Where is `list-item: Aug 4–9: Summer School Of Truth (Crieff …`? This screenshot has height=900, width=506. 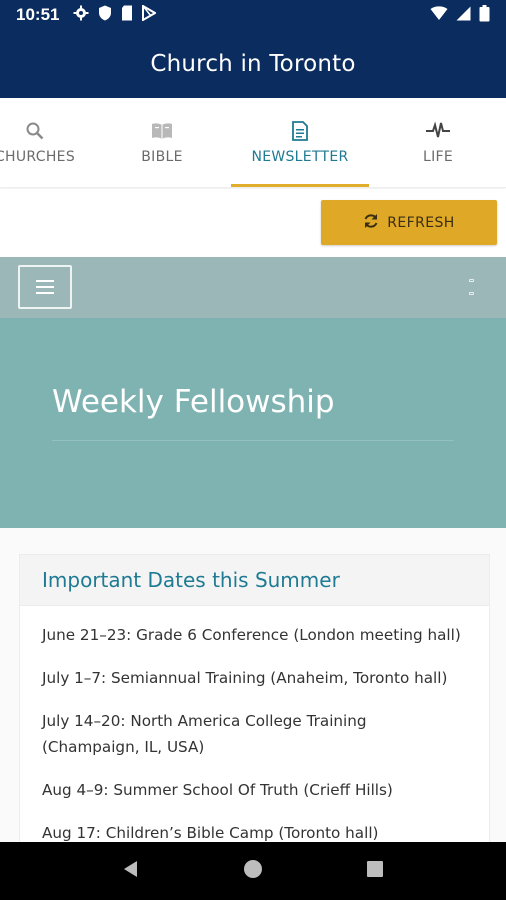 list-item: Aug 4–9: Summer School Of Truth (Crieff … is located at coordinates (217, 790).